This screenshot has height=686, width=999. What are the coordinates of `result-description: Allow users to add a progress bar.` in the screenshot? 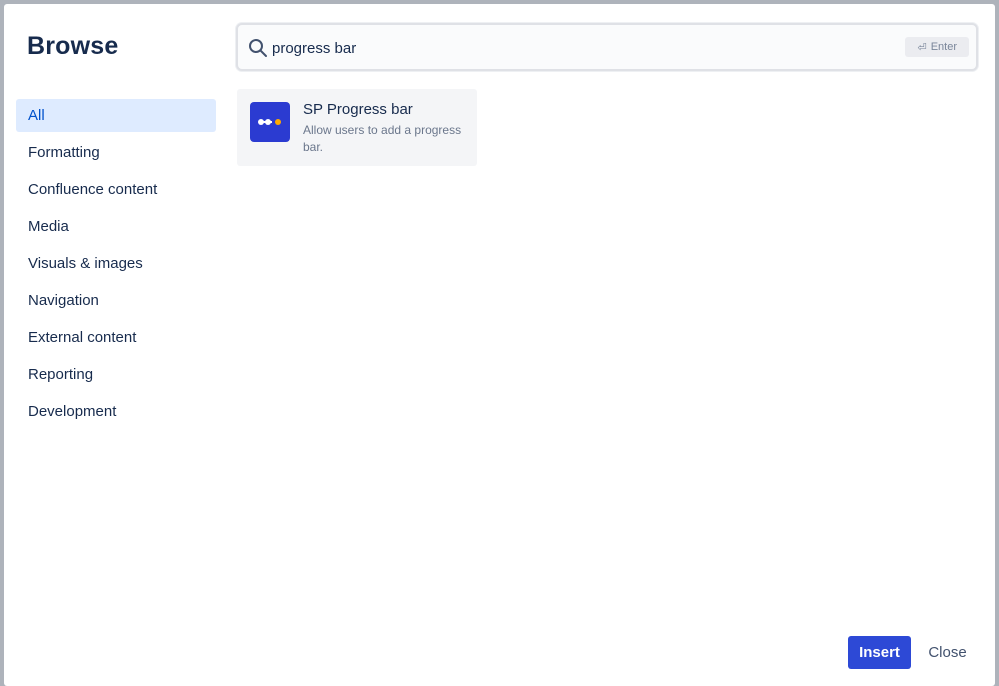 It's located at (382, 138).